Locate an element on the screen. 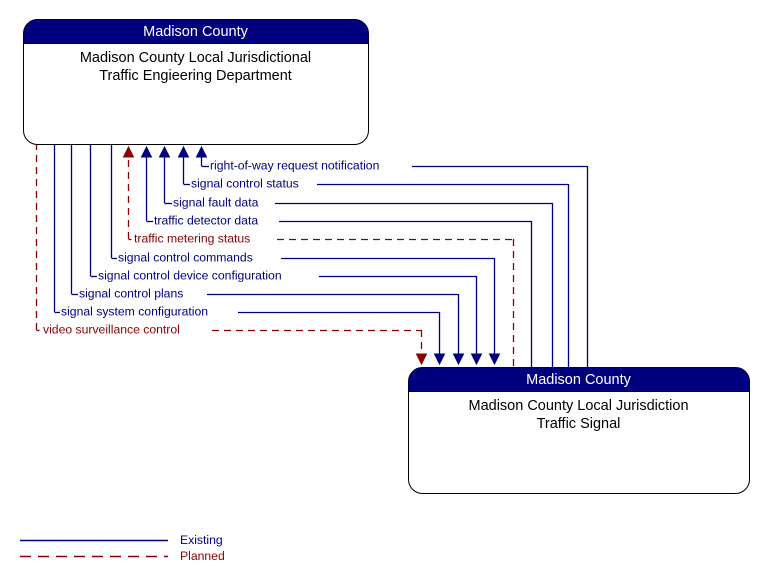 The width and height of the screenshot is (765, 582). flow-label: signal control status is located at coordinates (245, 184).